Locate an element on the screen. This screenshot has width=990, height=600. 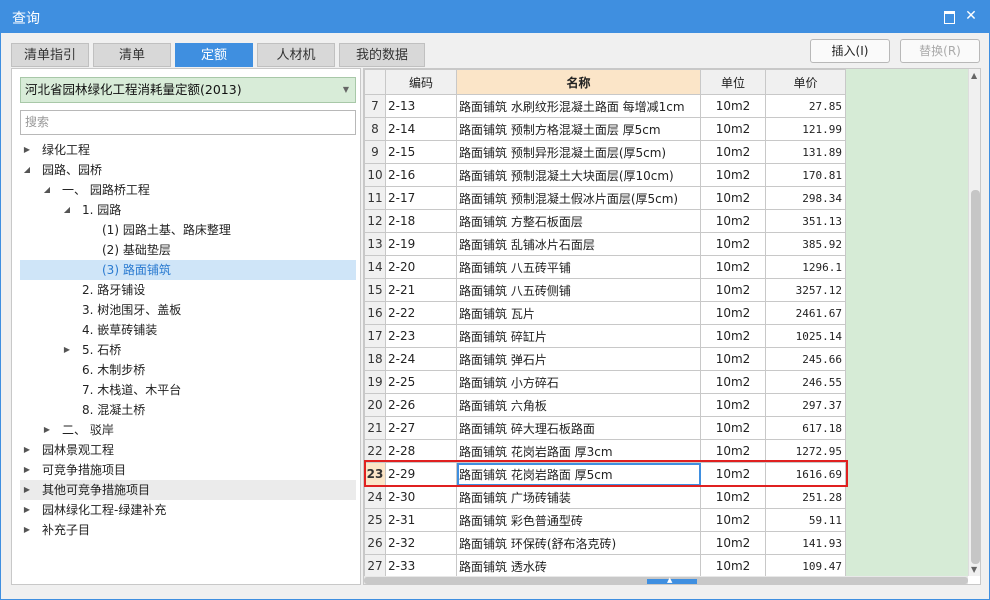
code-cell: 2-19 is located at coordinates (421, 244).